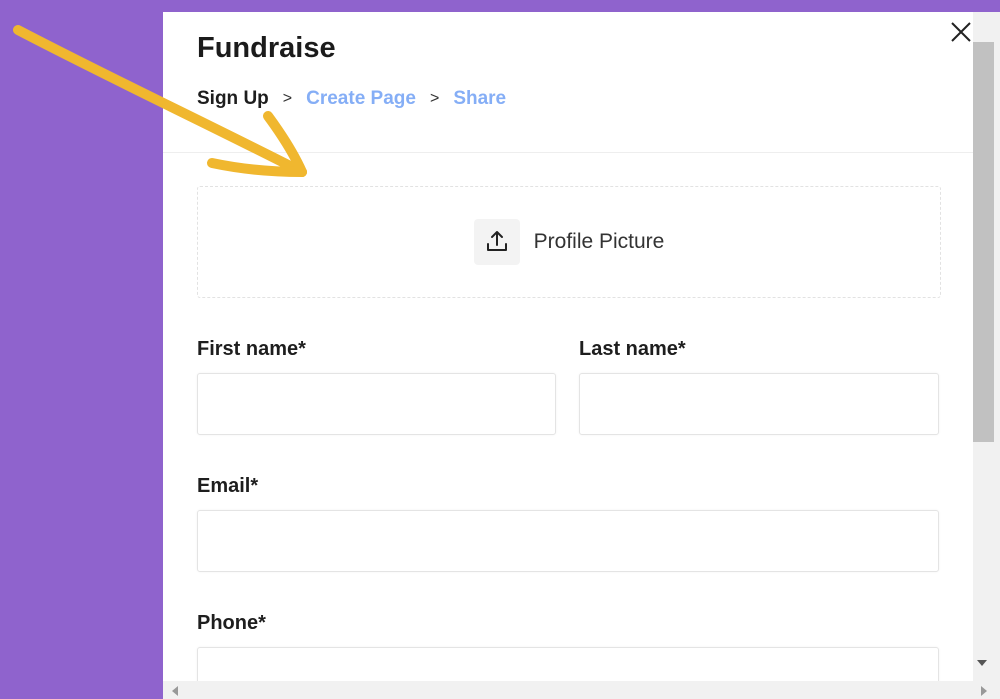  What do you see at coordinates (759, 404) in the screenshot?
I see `last-name-input` at bounding box center [759, 404].